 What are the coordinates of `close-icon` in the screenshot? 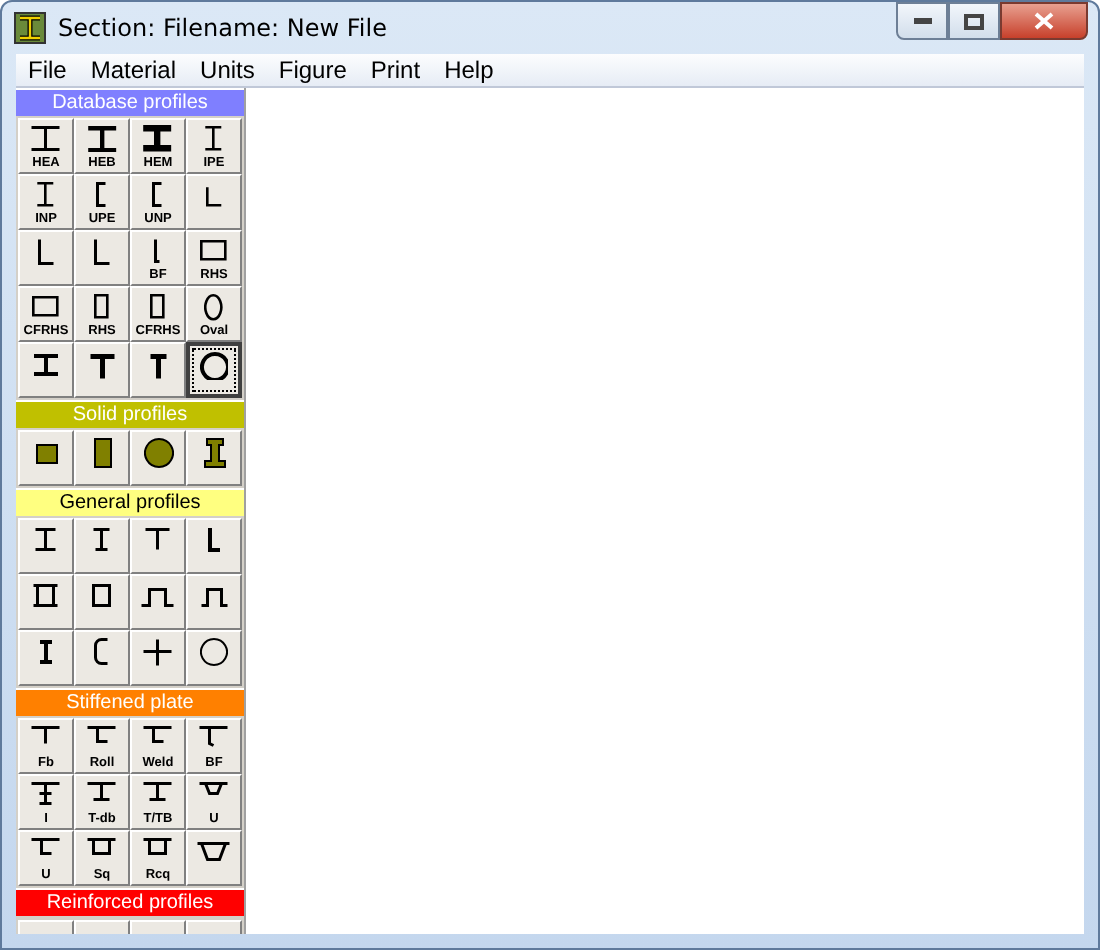 It's located at (1044, 21).